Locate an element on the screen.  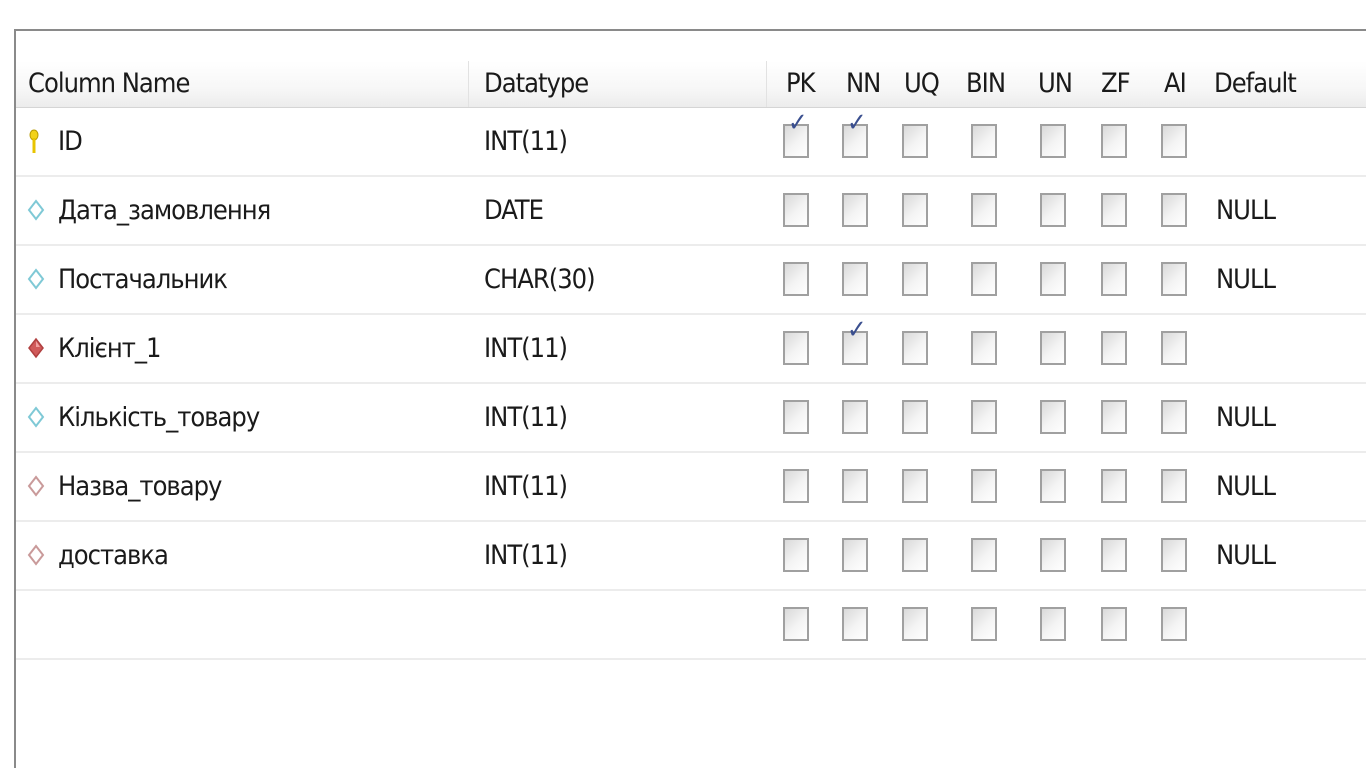
column-name-cell: ID is located at coordinates (70, 141).